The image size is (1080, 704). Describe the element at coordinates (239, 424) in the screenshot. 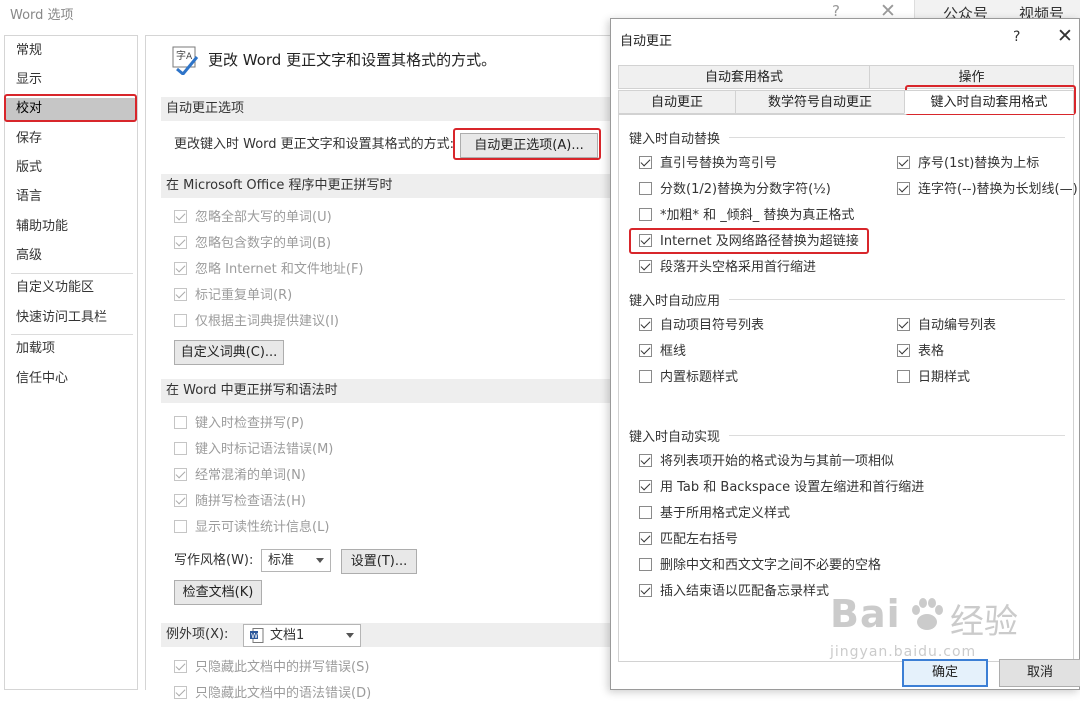

I see `option-check-spelling: 键入时检查拼写(P)` at that location.